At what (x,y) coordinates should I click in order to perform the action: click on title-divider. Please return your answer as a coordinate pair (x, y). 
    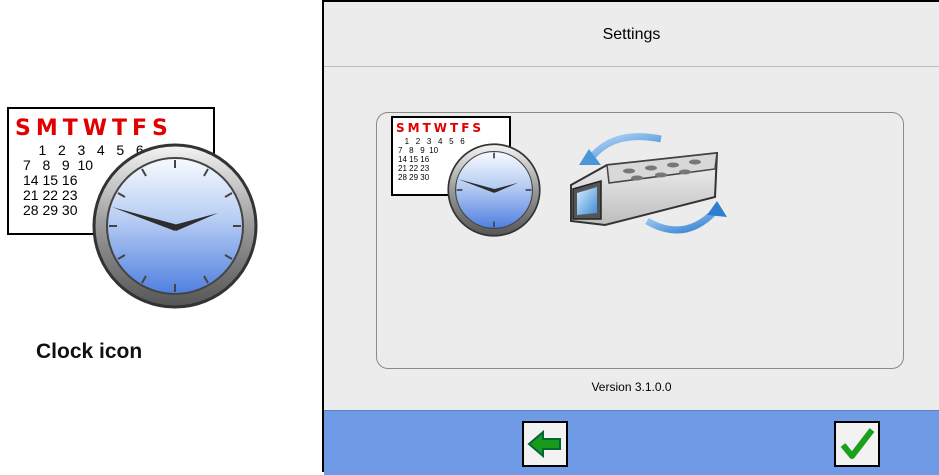
    Looking at the image, I should click on (631, 66).